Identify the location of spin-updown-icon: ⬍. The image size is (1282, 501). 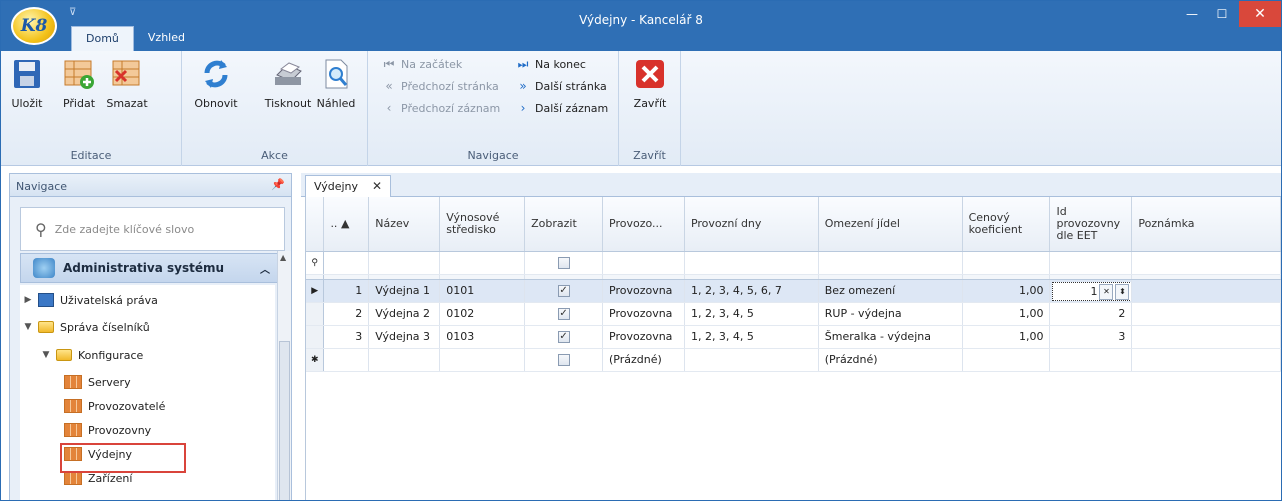
(1122, 291).